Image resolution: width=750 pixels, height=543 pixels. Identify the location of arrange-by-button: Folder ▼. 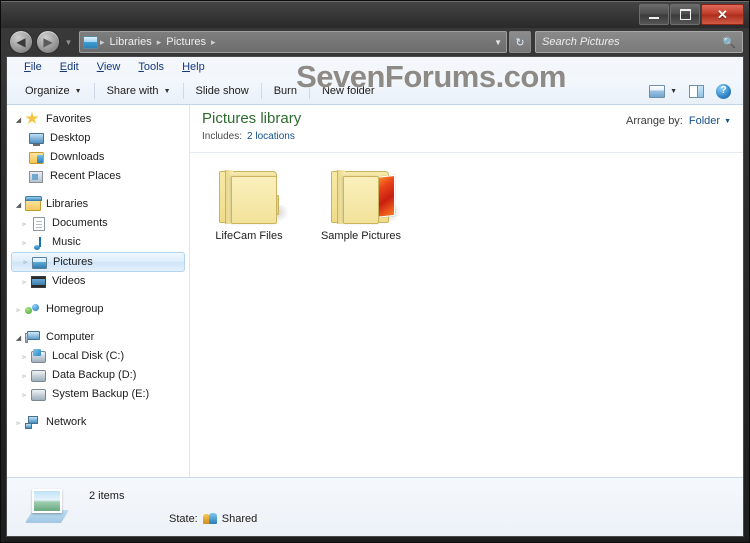
(710, 121).